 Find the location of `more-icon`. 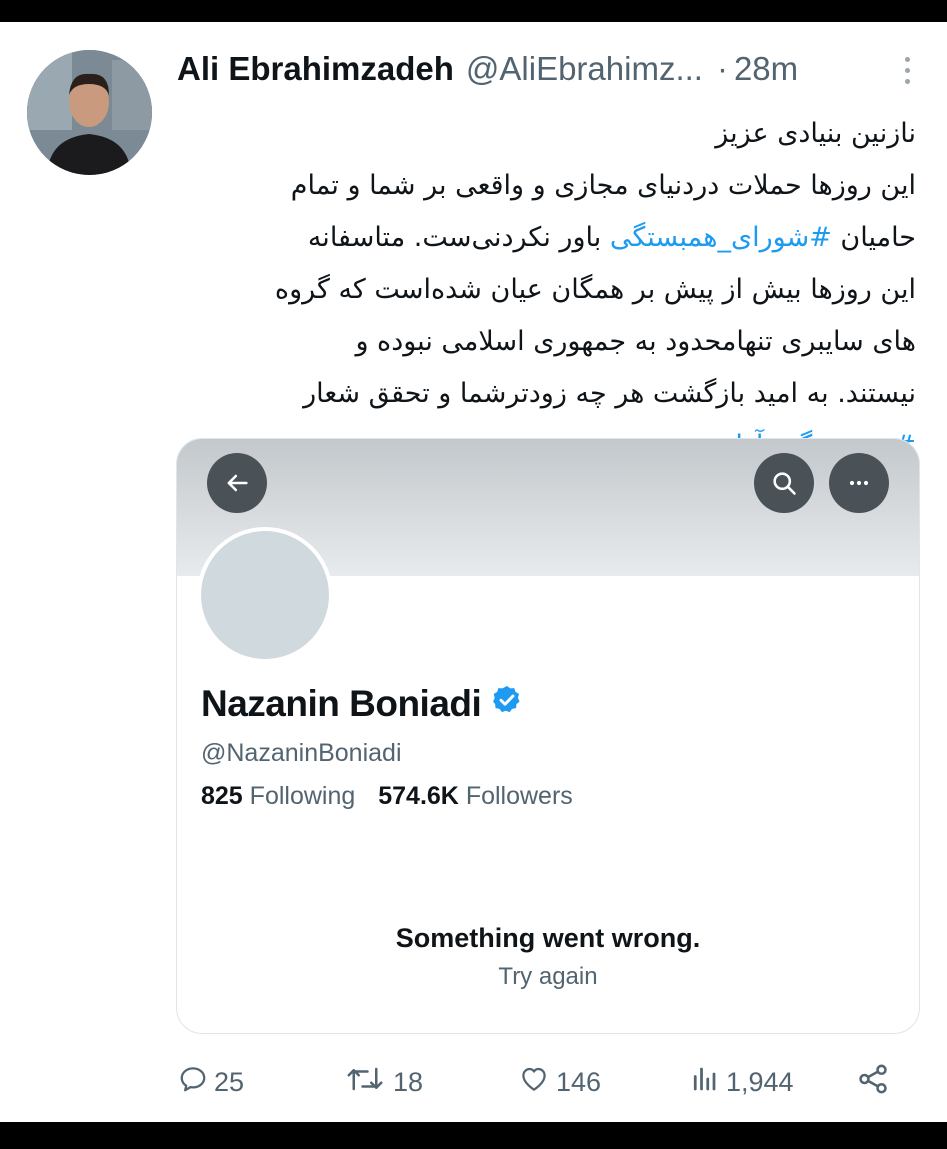

more-icon is located at coordinates (859, 483).